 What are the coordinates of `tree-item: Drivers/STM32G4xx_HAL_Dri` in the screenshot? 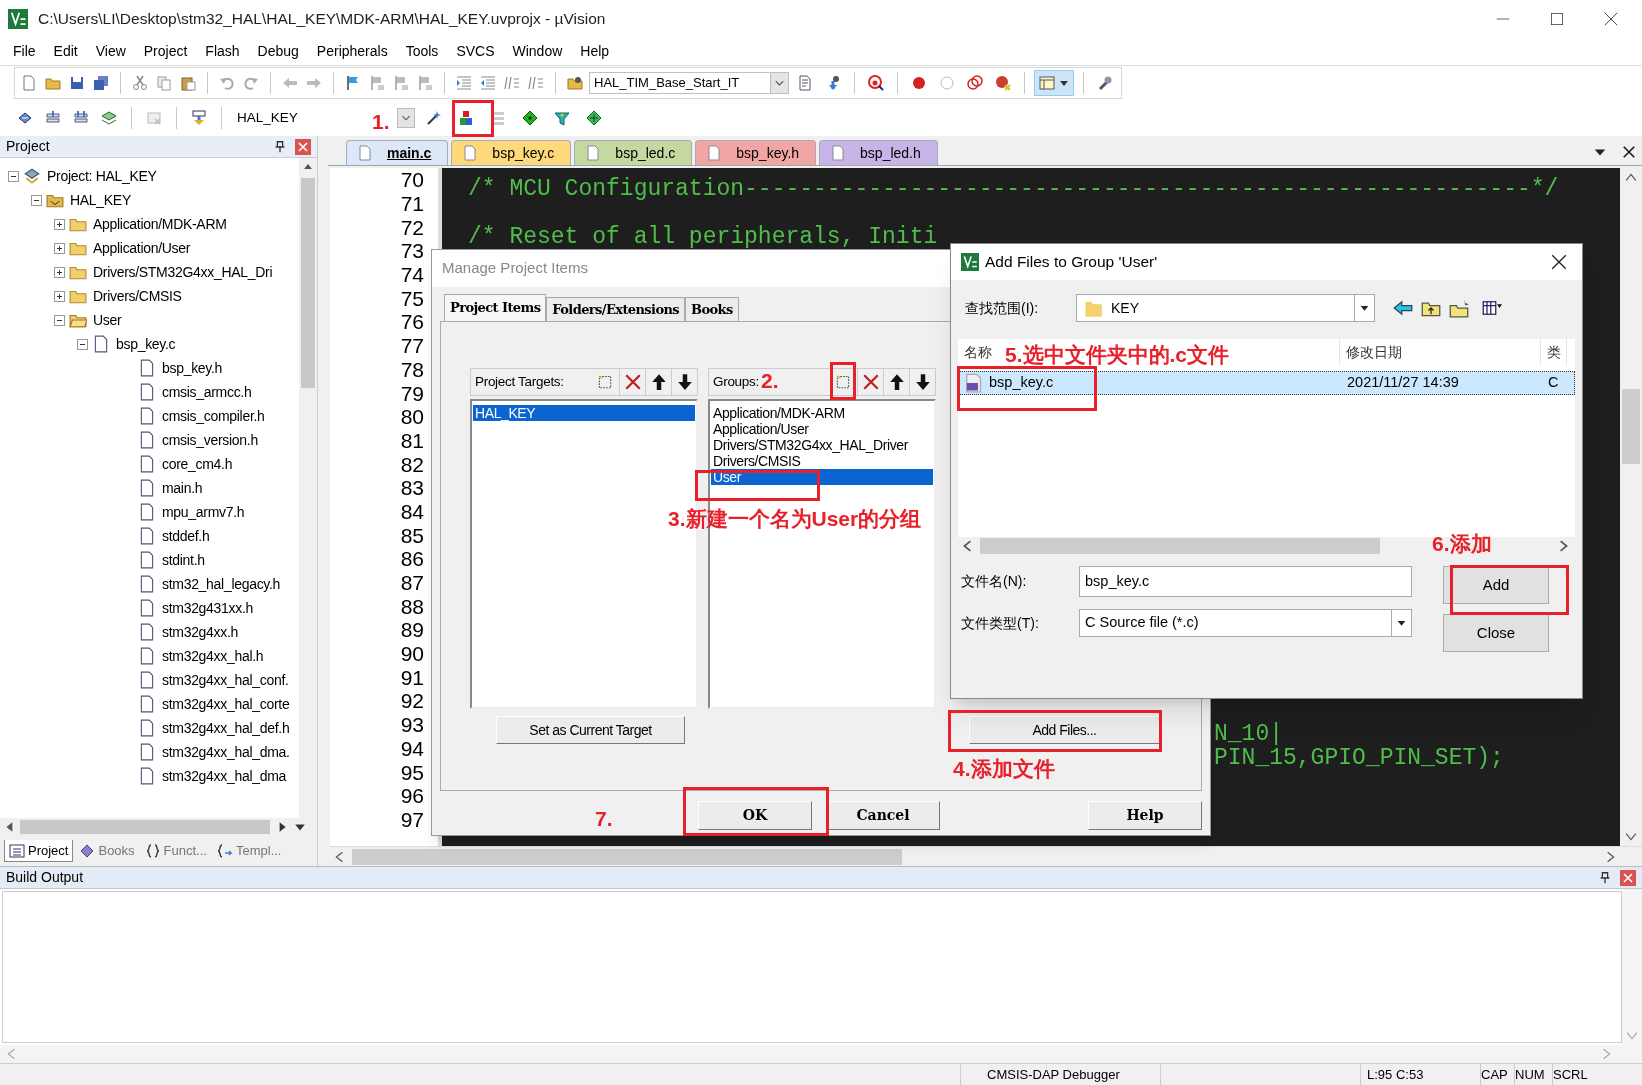 It's located at (183, 272).